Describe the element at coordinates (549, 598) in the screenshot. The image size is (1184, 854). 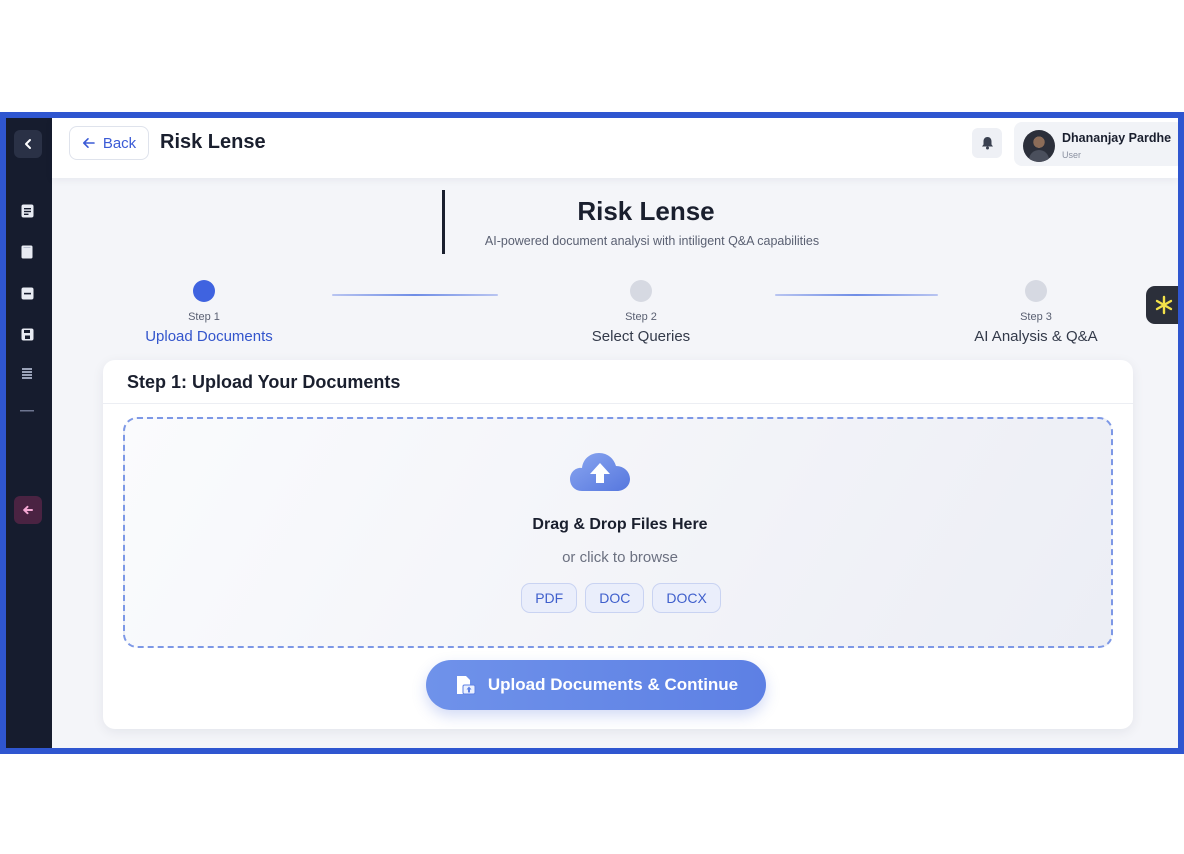
I see `file-type-pdf: PDF` at that location.